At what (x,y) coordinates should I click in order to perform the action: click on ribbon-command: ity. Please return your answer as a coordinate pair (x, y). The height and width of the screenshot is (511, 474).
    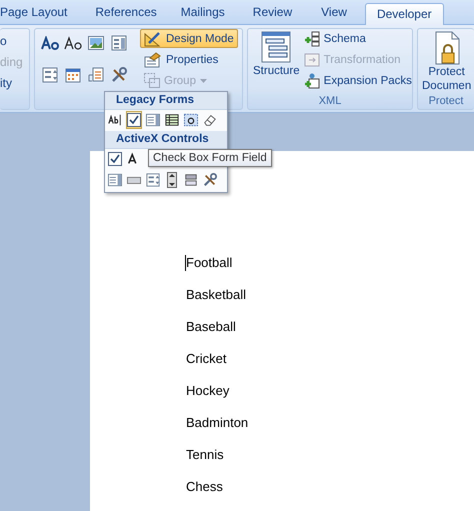
    Looking at the image, I should click on (6, 83).